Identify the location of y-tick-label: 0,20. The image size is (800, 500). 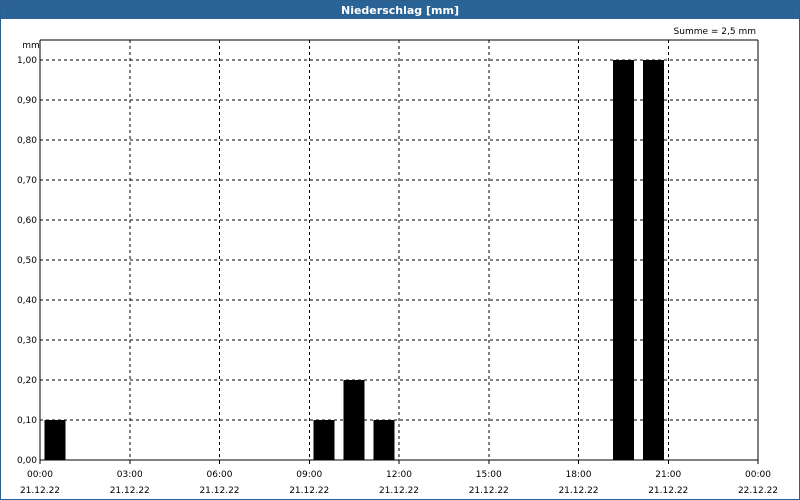
(27, 381).